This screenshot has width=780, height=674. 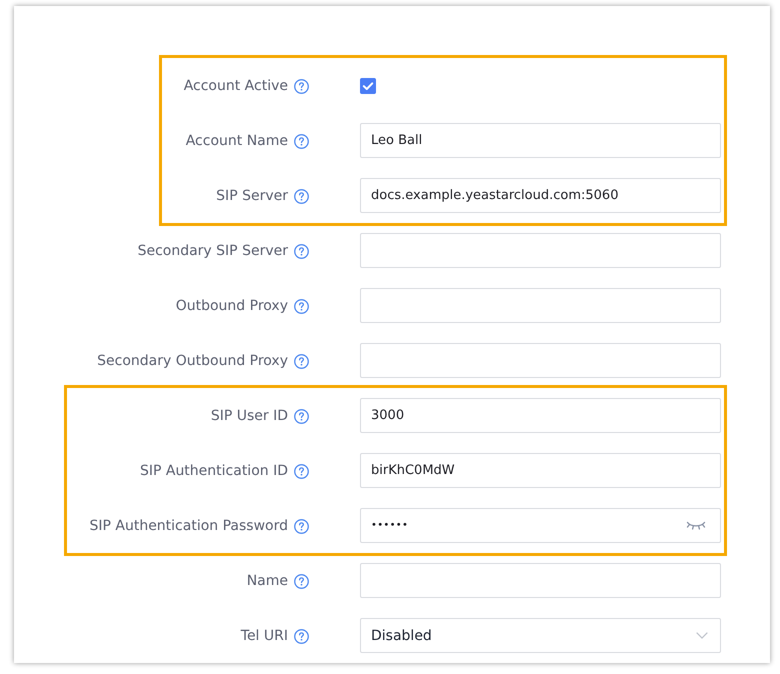 What do you see at coordinates (192, 360) in the screenshot?
I see `field-label: Secondary Outbound Proxy` at bounding box center [192, 360].